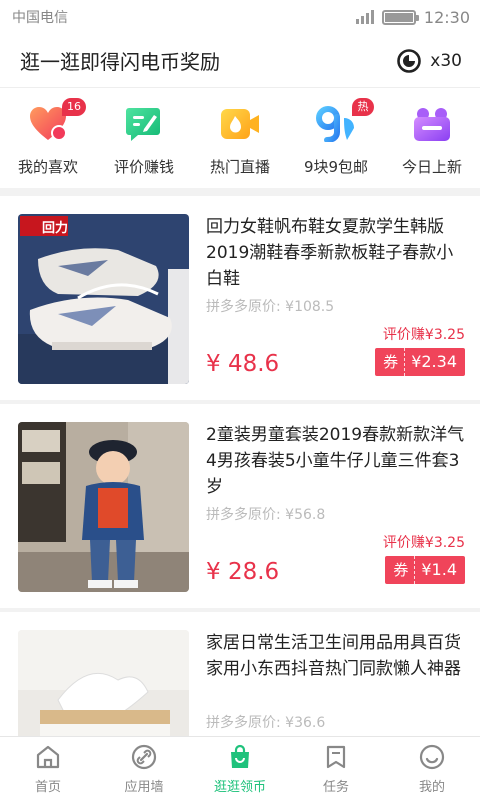 The image size is (480, 800). I want to click on product-price: ¥ 48.6, so click(243, 364).